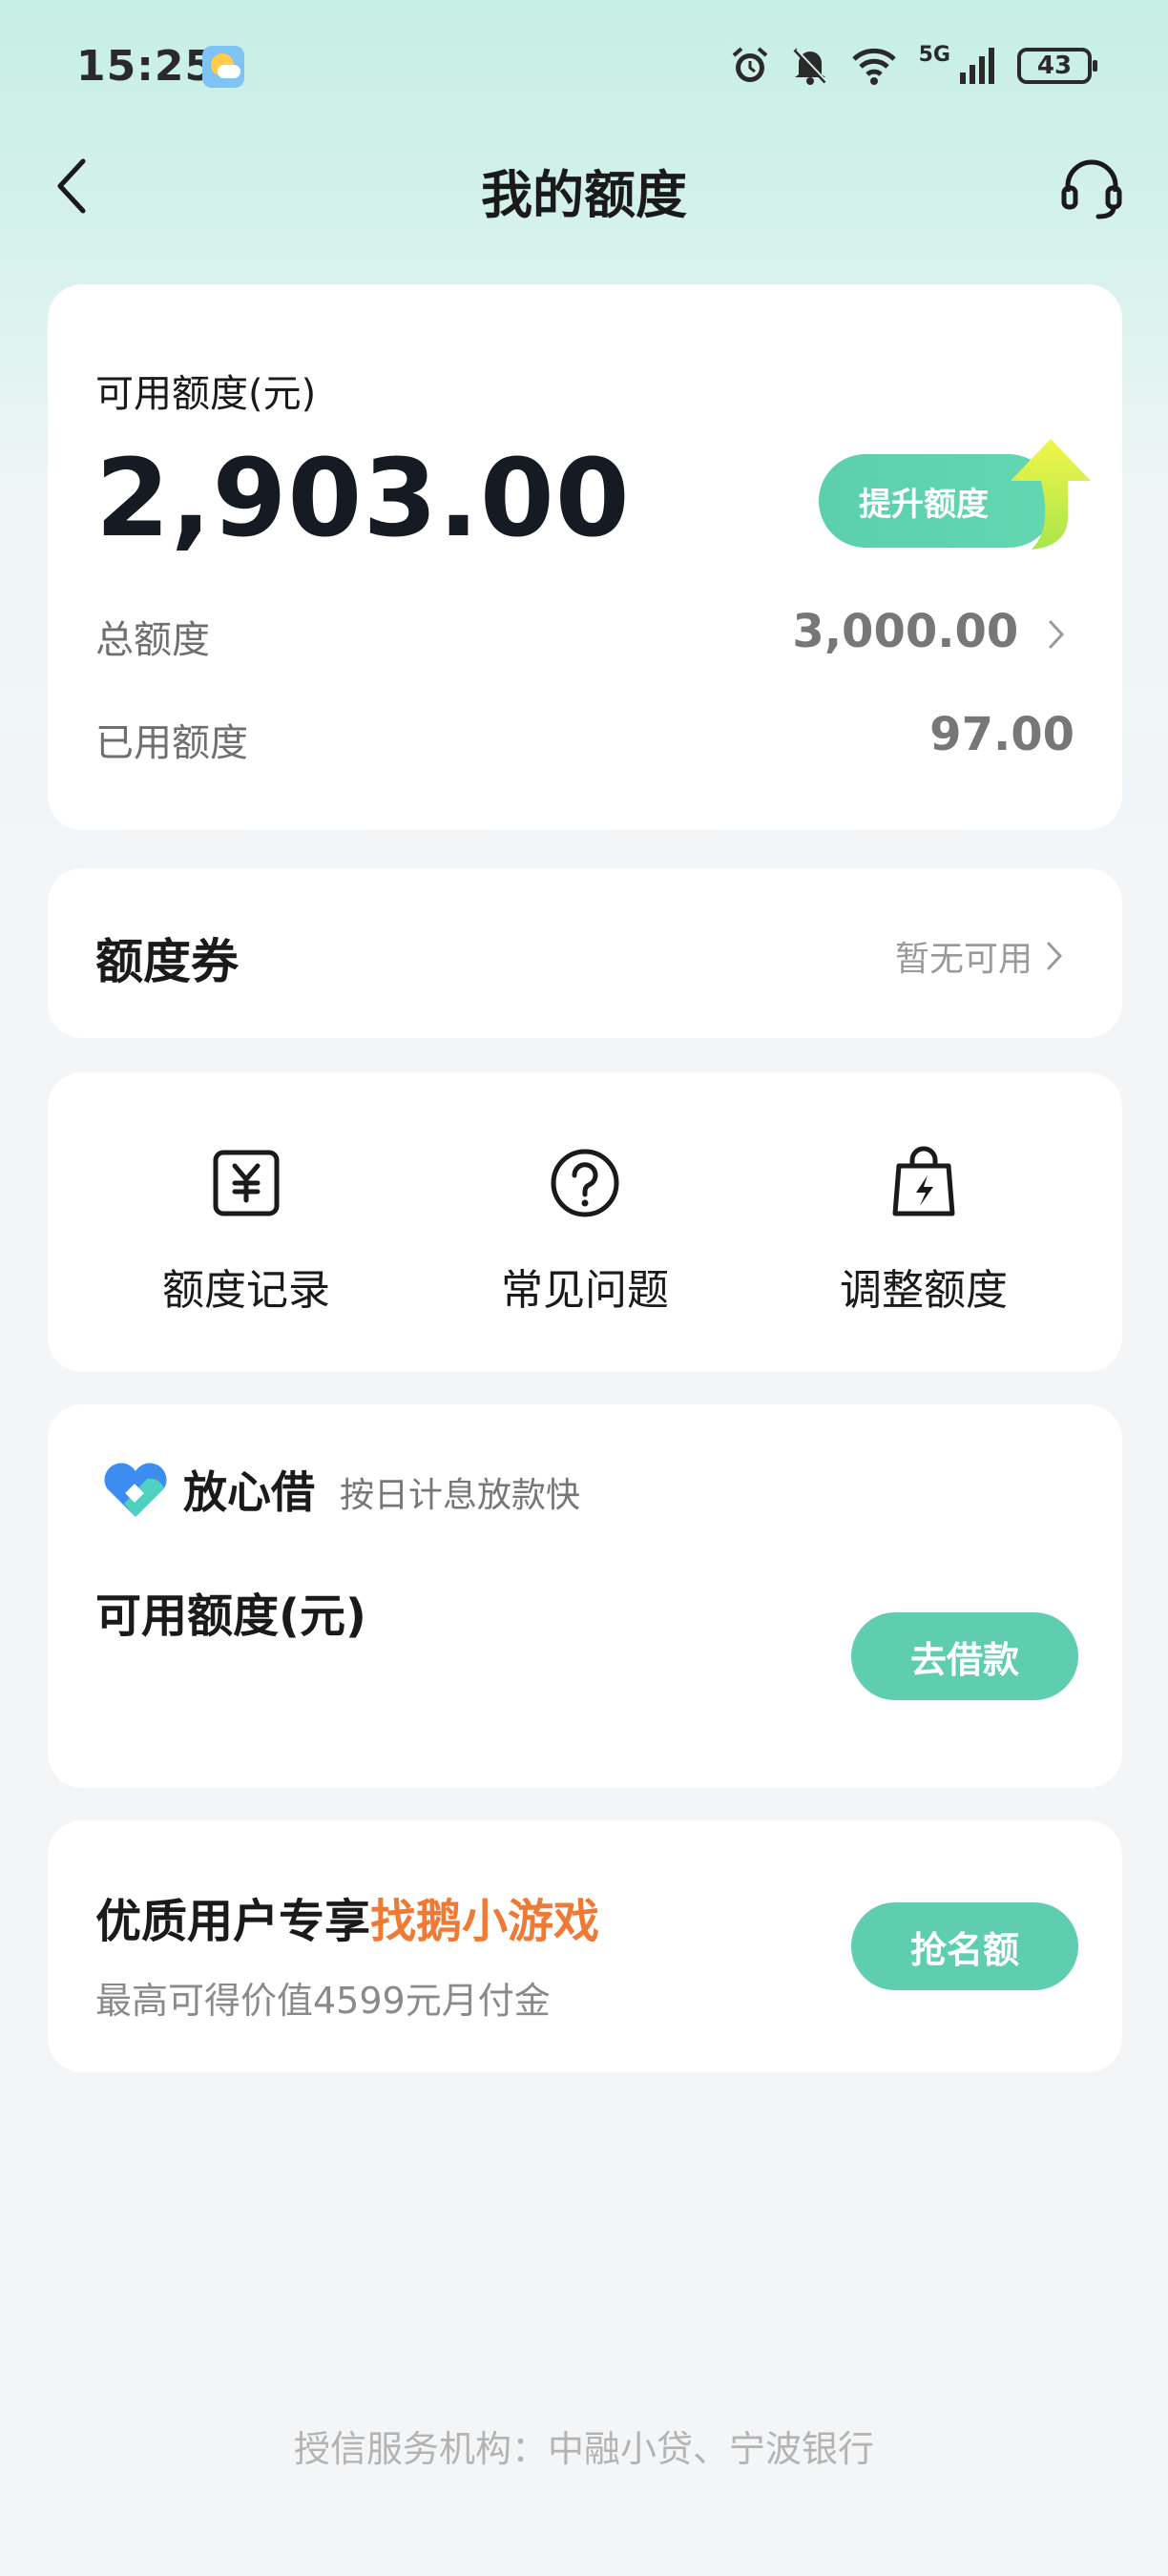  I want to click on sun-cloud-icon, so click(223, 67).